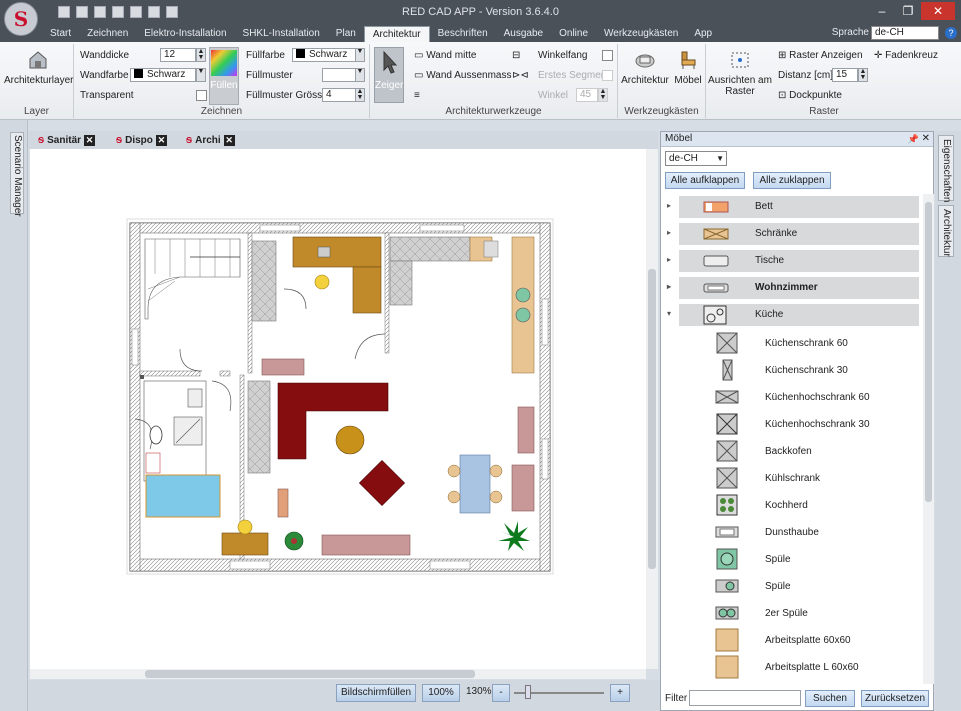  I want to click on eigenschaften-tab: Eigenschaften, so click(946, 168).